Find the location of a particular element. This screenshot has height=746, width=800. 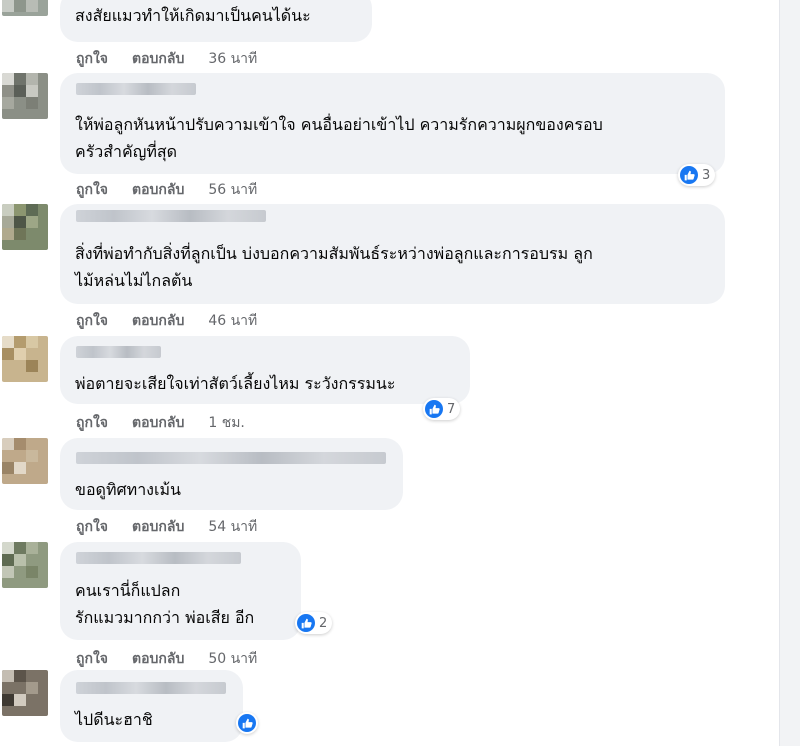

comment-actions: ถูกใจ ตอบกลับ 56 นาที is located at coordinates (178, 190).